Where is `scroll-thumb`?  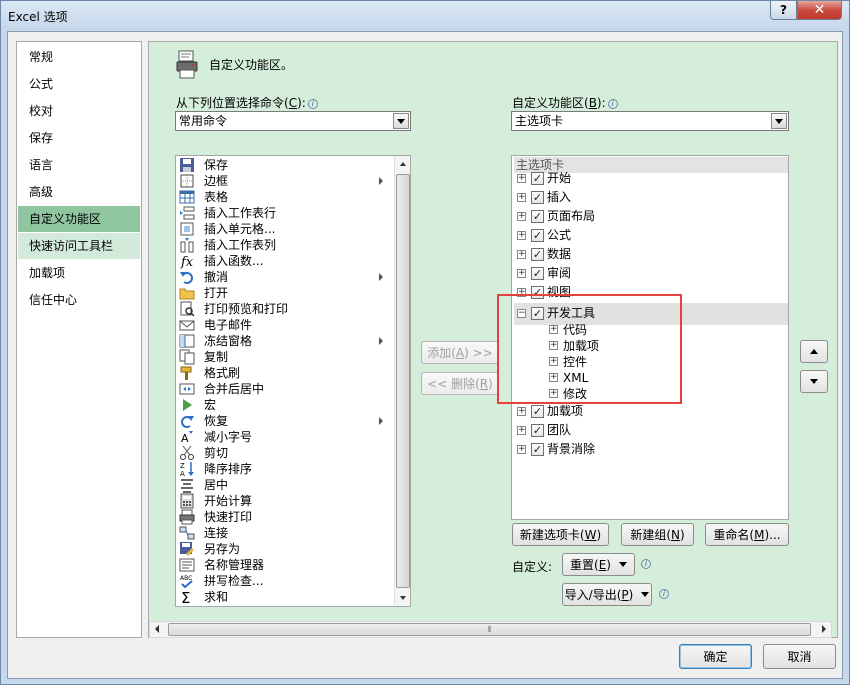
scroll-thumb is located at coordinates (403, 381).